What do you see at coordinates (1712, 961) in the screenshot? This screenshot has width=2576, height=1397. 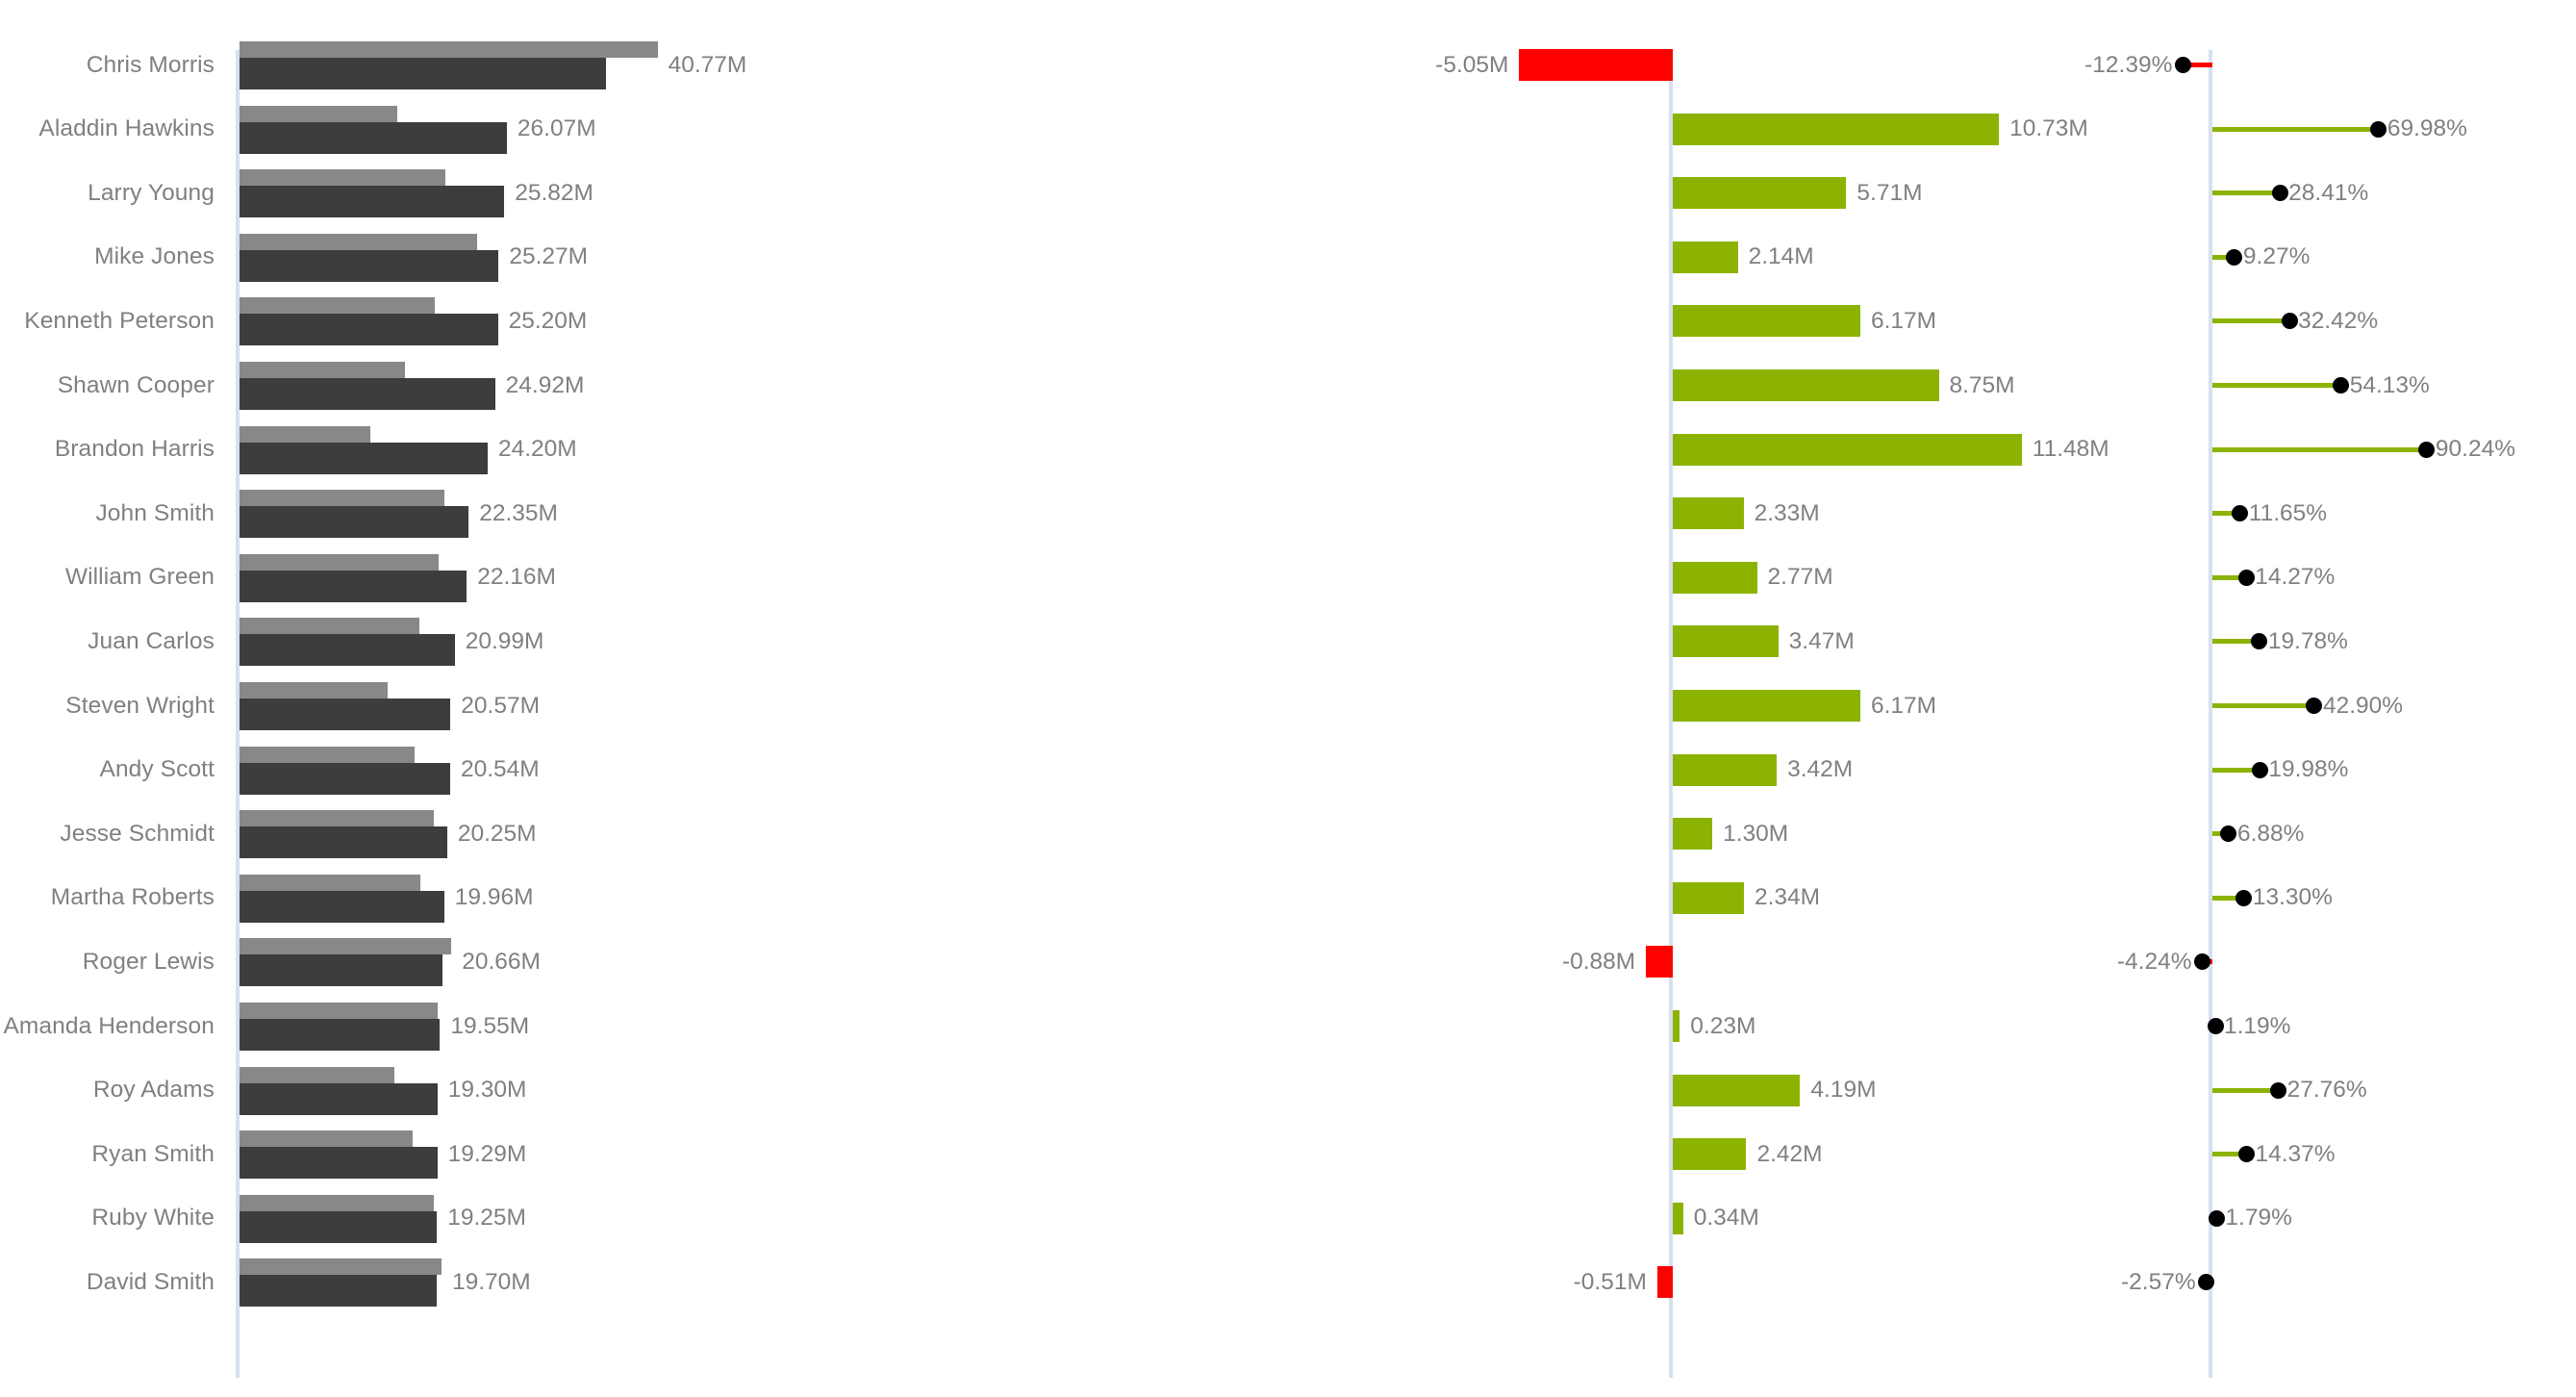 I see `chart-row: -0.88M` at bounding box center [1712, 961].